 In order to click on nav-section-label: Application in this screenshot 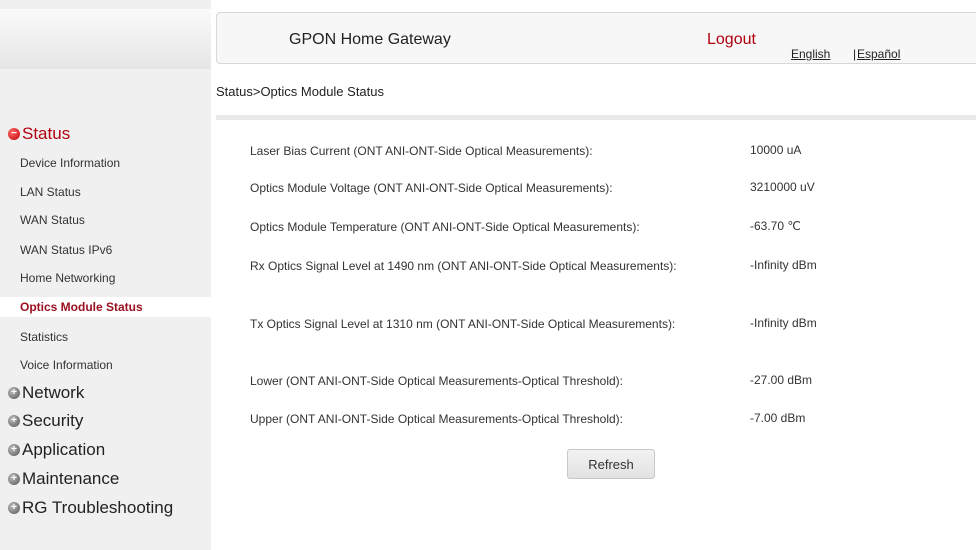, I will do `click(64, 449)`.